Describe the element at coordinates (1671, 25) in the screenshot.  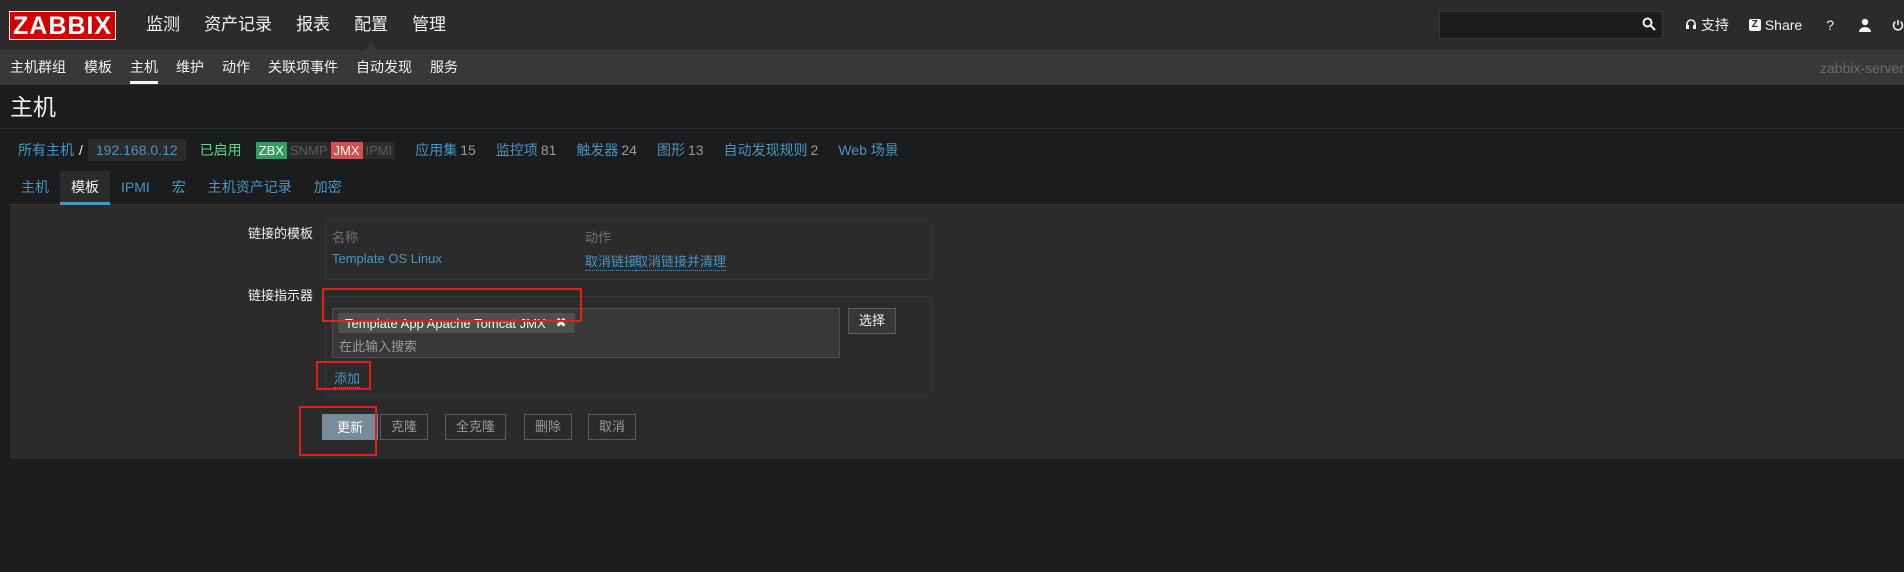
I see `top-right-tools: 支持 Z Share ?` at that location.